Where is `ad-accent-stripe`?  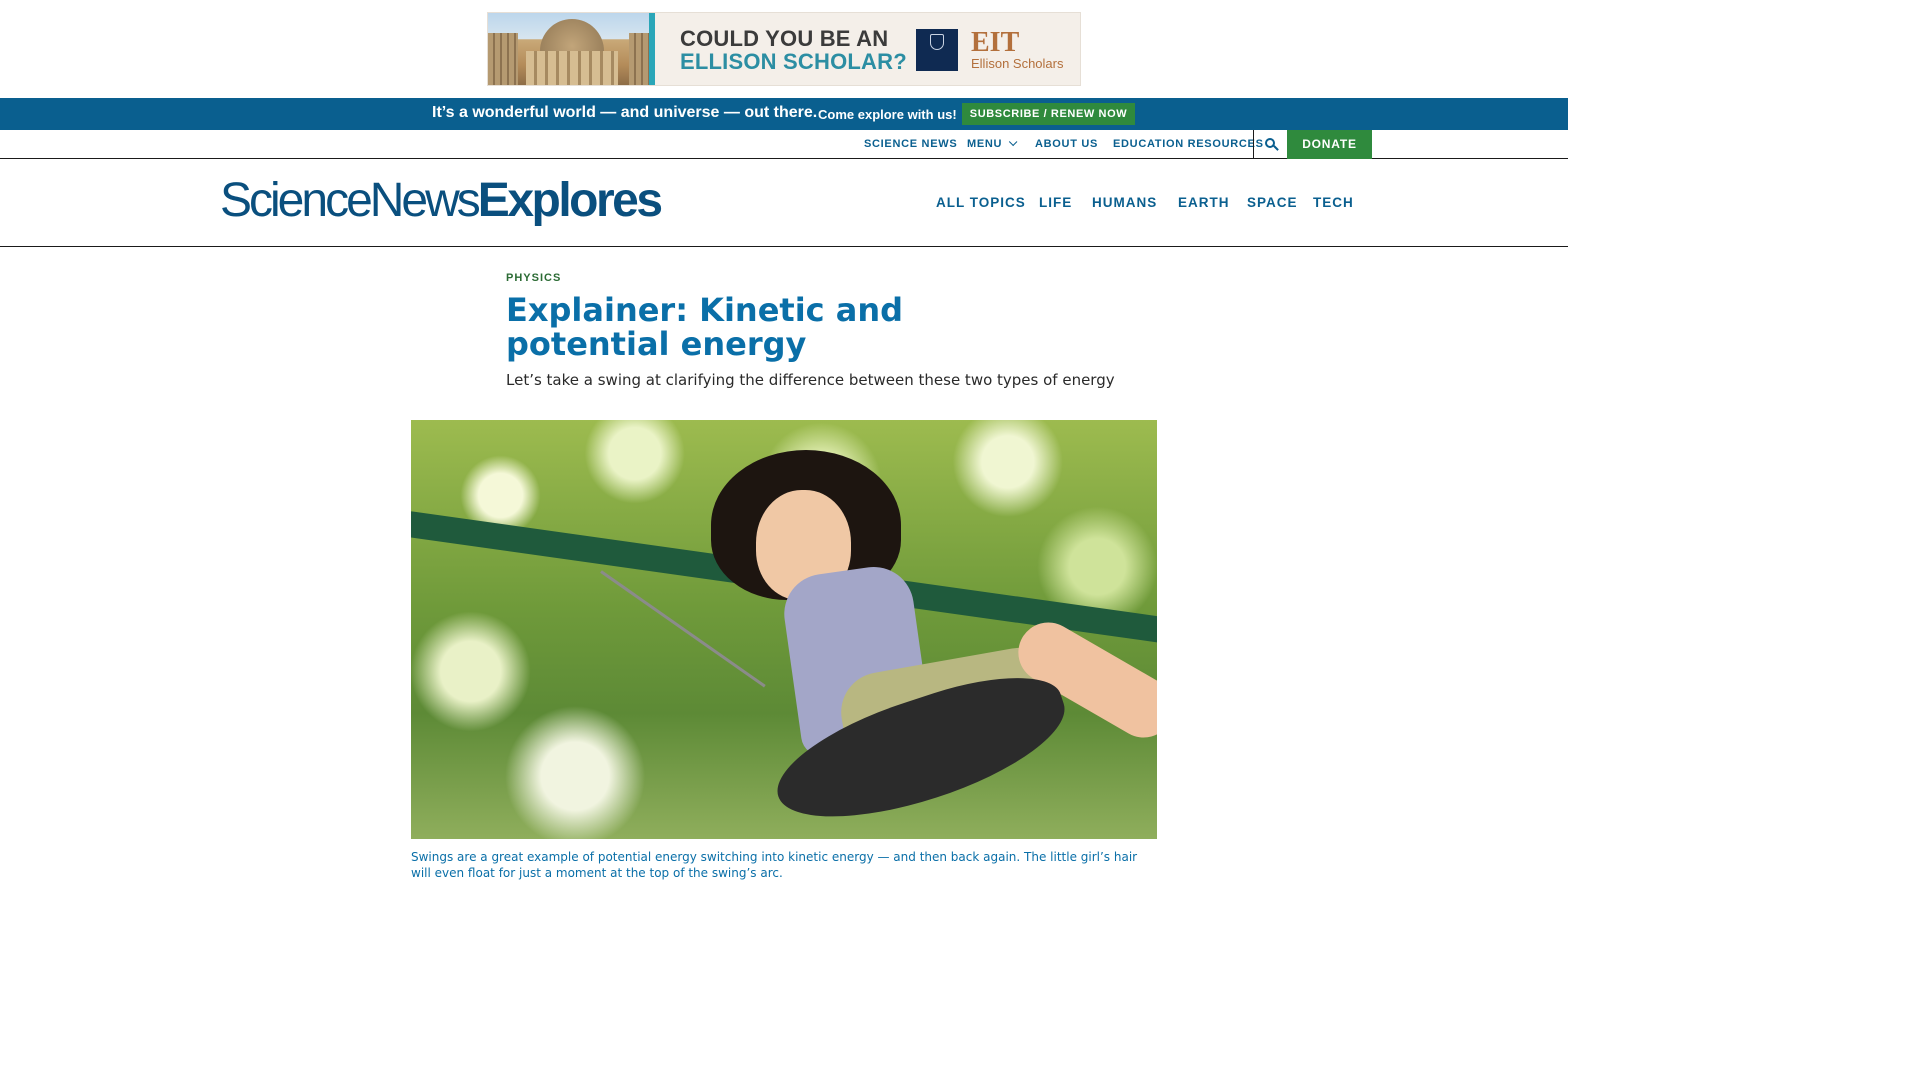
ad-accent-stripe is located at coordinates (652, 49).